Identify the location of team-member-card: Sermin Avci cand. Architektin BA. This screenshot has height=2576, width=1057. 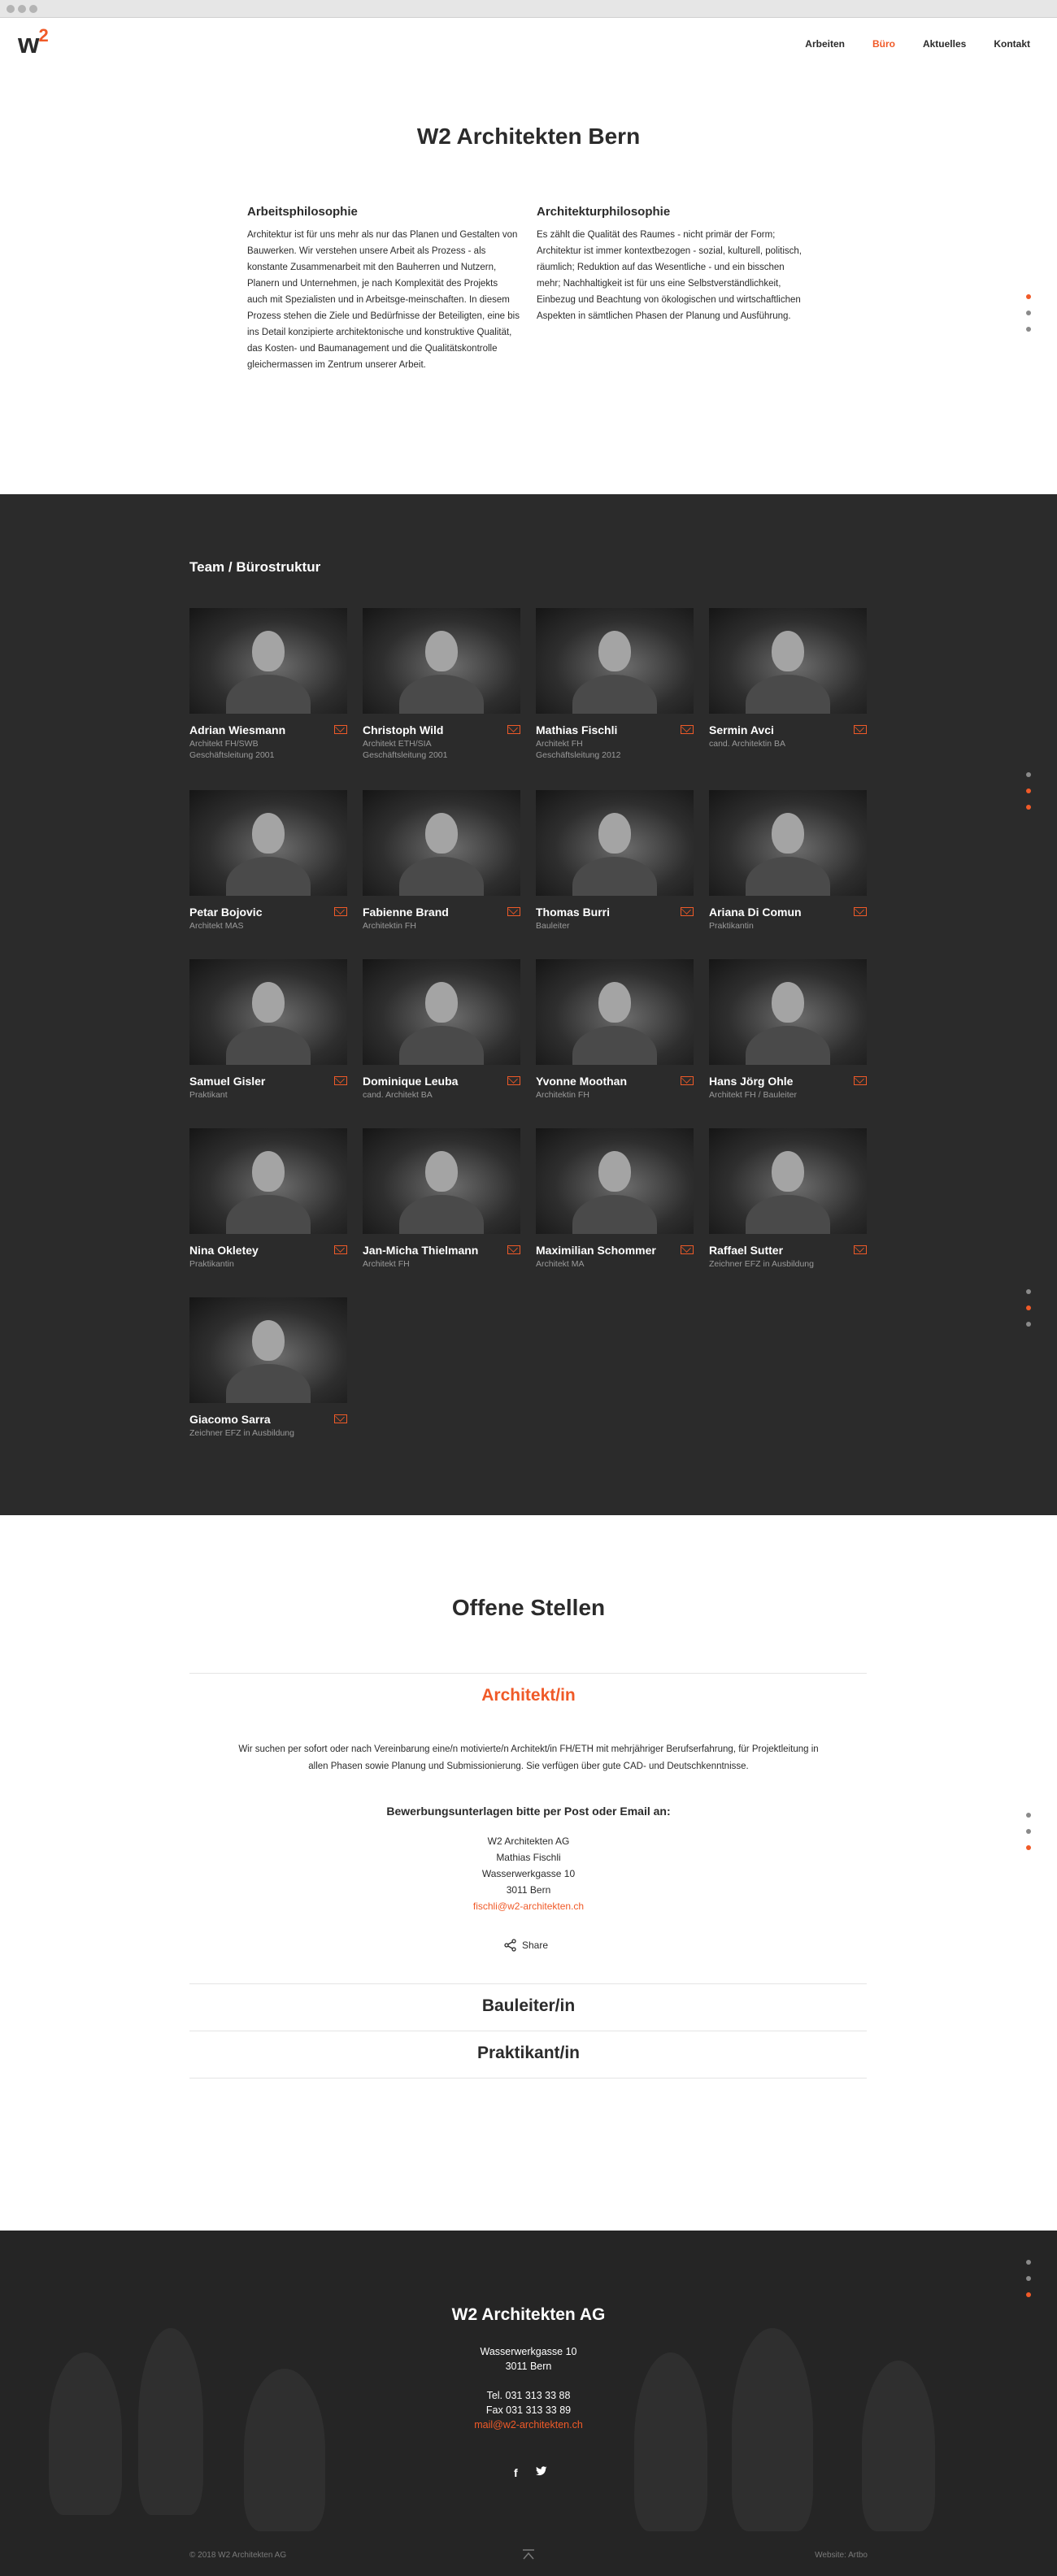
(788, 678).